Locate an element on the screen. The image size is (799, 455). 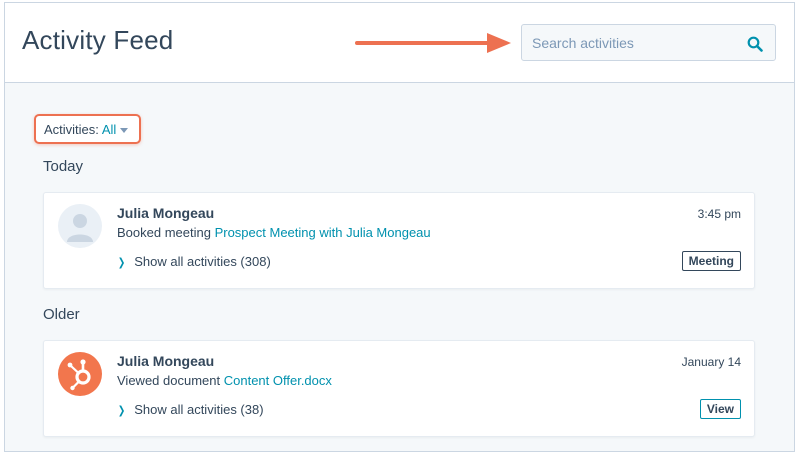
show-all-label: Show all activities (308) is located at coordinates (202, 261).